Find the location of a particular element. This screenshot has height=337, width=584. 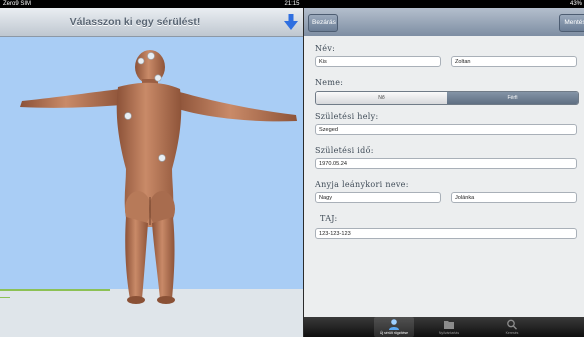

tab-new-injured-label: Új sérült rögzítése is located at coordinates (394, 333).